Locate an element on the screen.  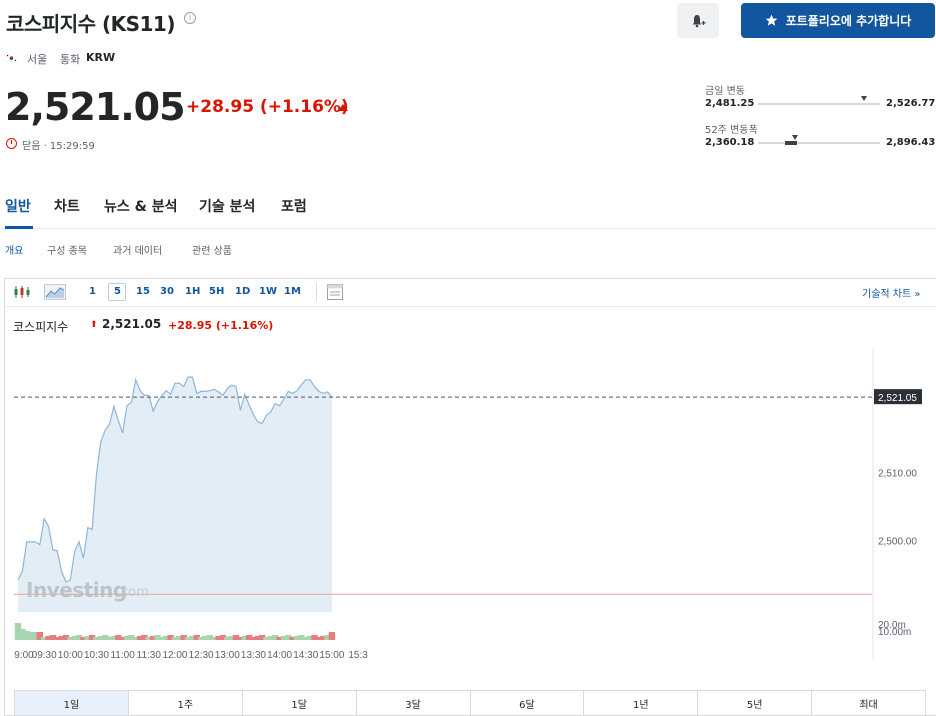
currency-label: 통화 is located at coordinates (70, 59).